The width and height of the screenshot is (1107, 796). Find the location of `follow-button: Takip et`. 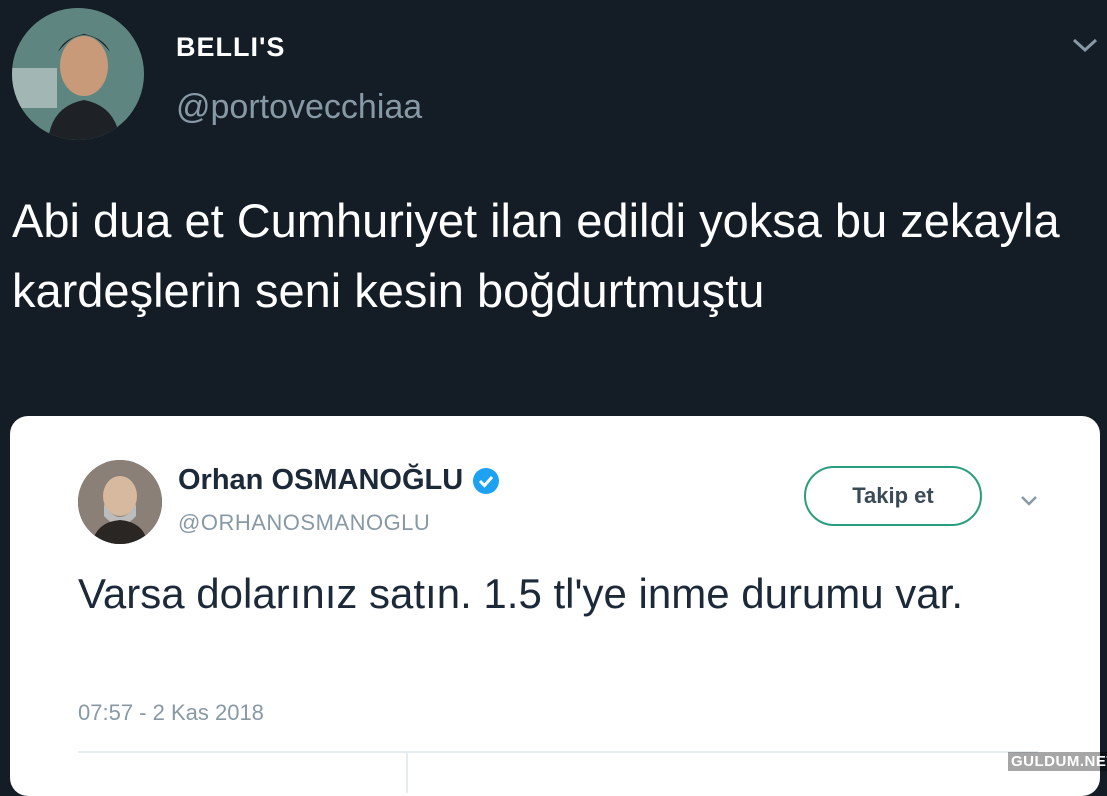

follow-button: Takip et is located at coordinates (893, 496).